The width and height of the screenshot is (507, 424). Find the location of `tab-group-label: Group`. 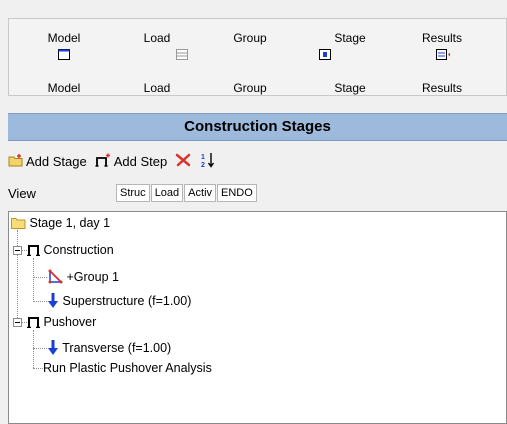

tab-group-label: Group is located at coordinates (250, 38).